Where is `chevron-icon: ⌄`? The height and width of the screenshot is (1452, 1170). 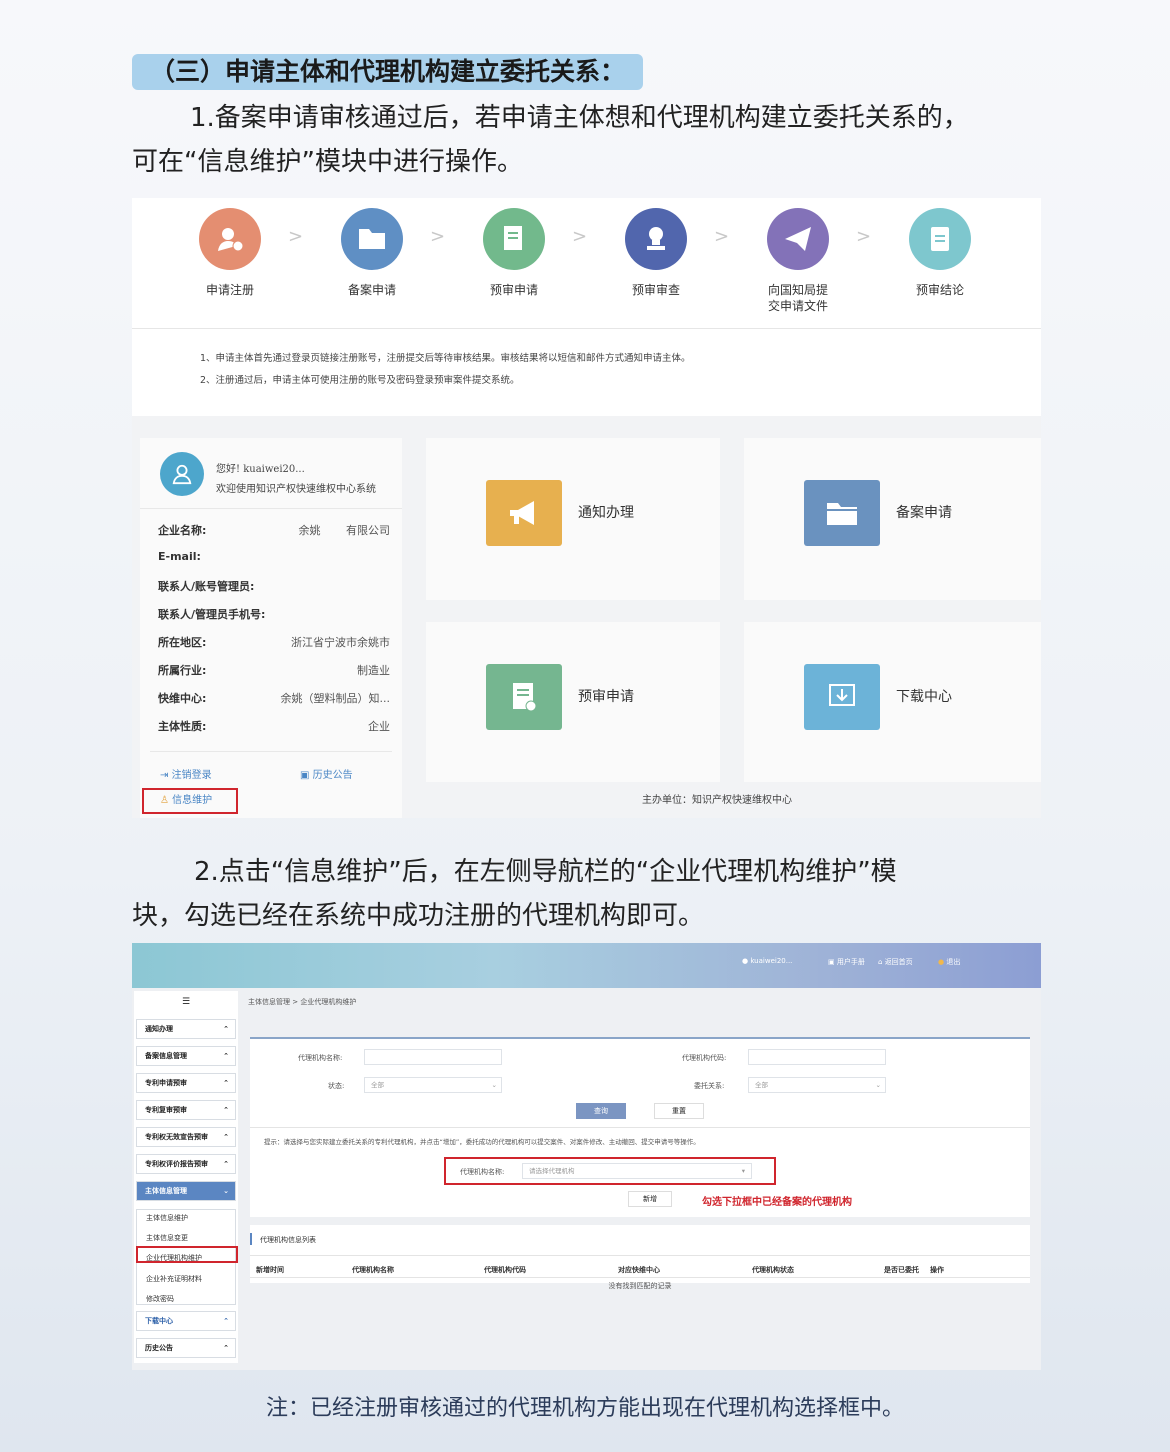 chevron-icon: ⌄ is located at coordinates (226, 1191).